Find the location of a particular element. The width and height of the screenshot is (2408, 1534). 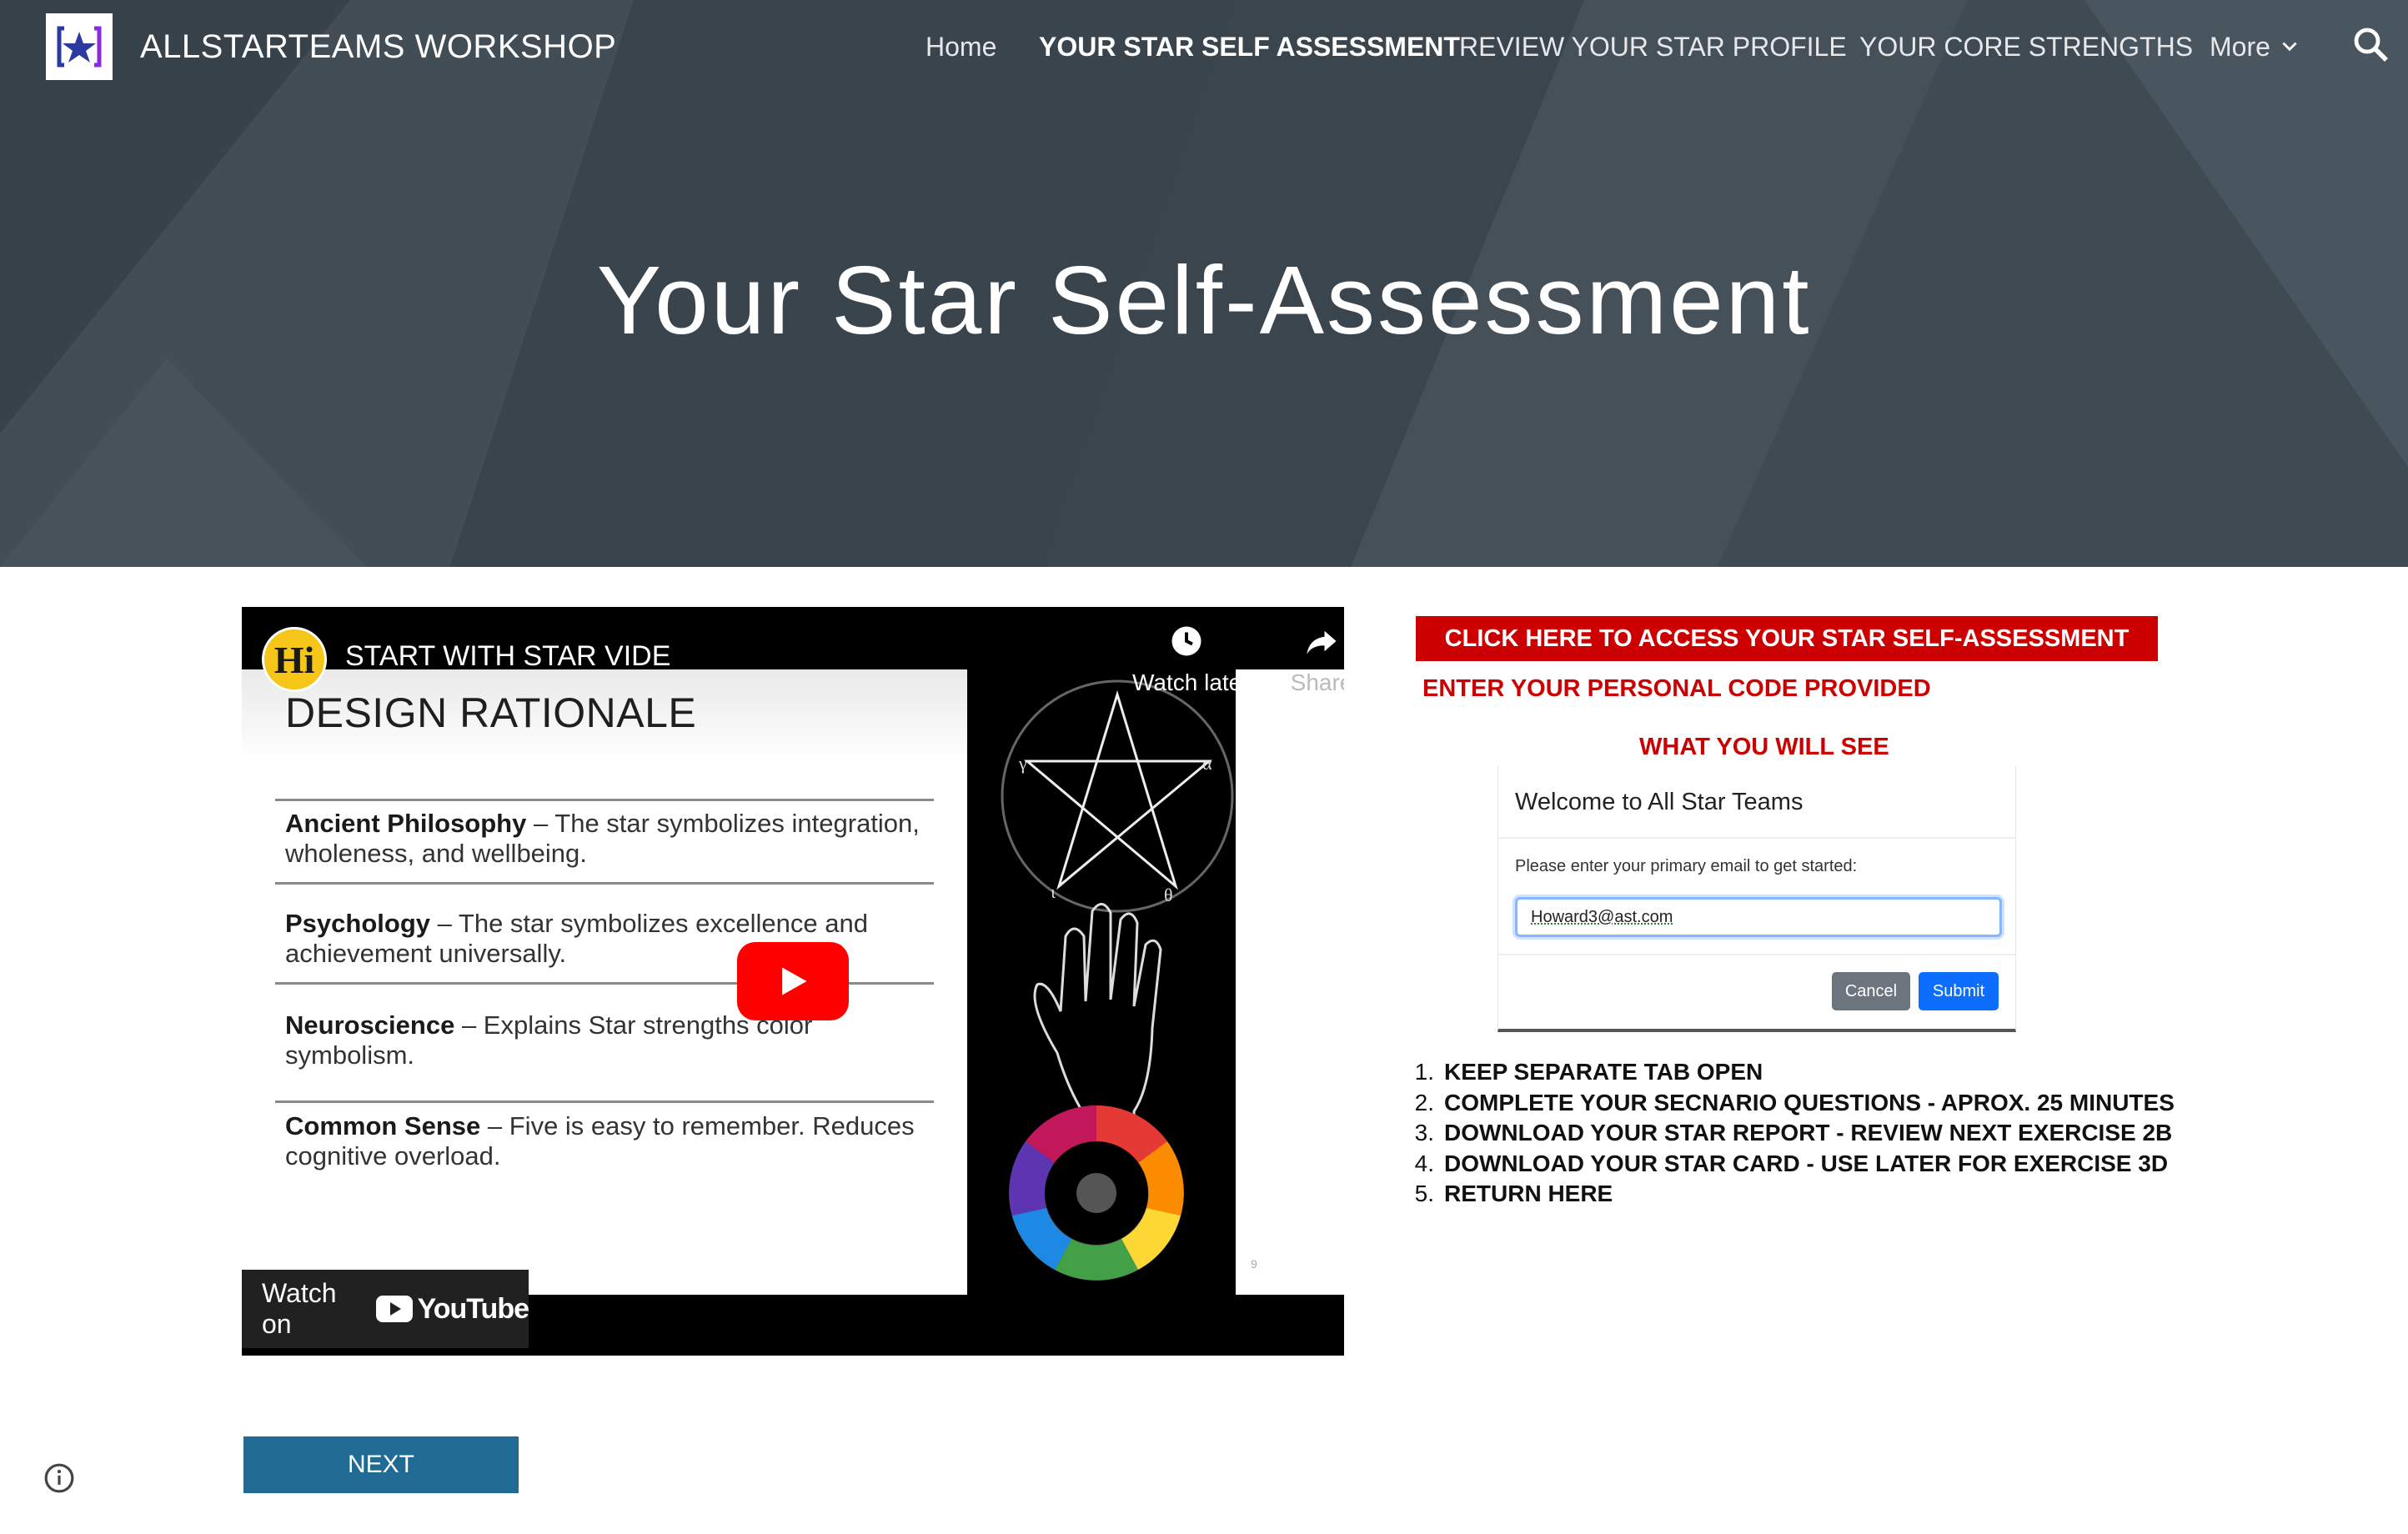

pentagram-label-iota: ι is located at coordinates (1053, 892).